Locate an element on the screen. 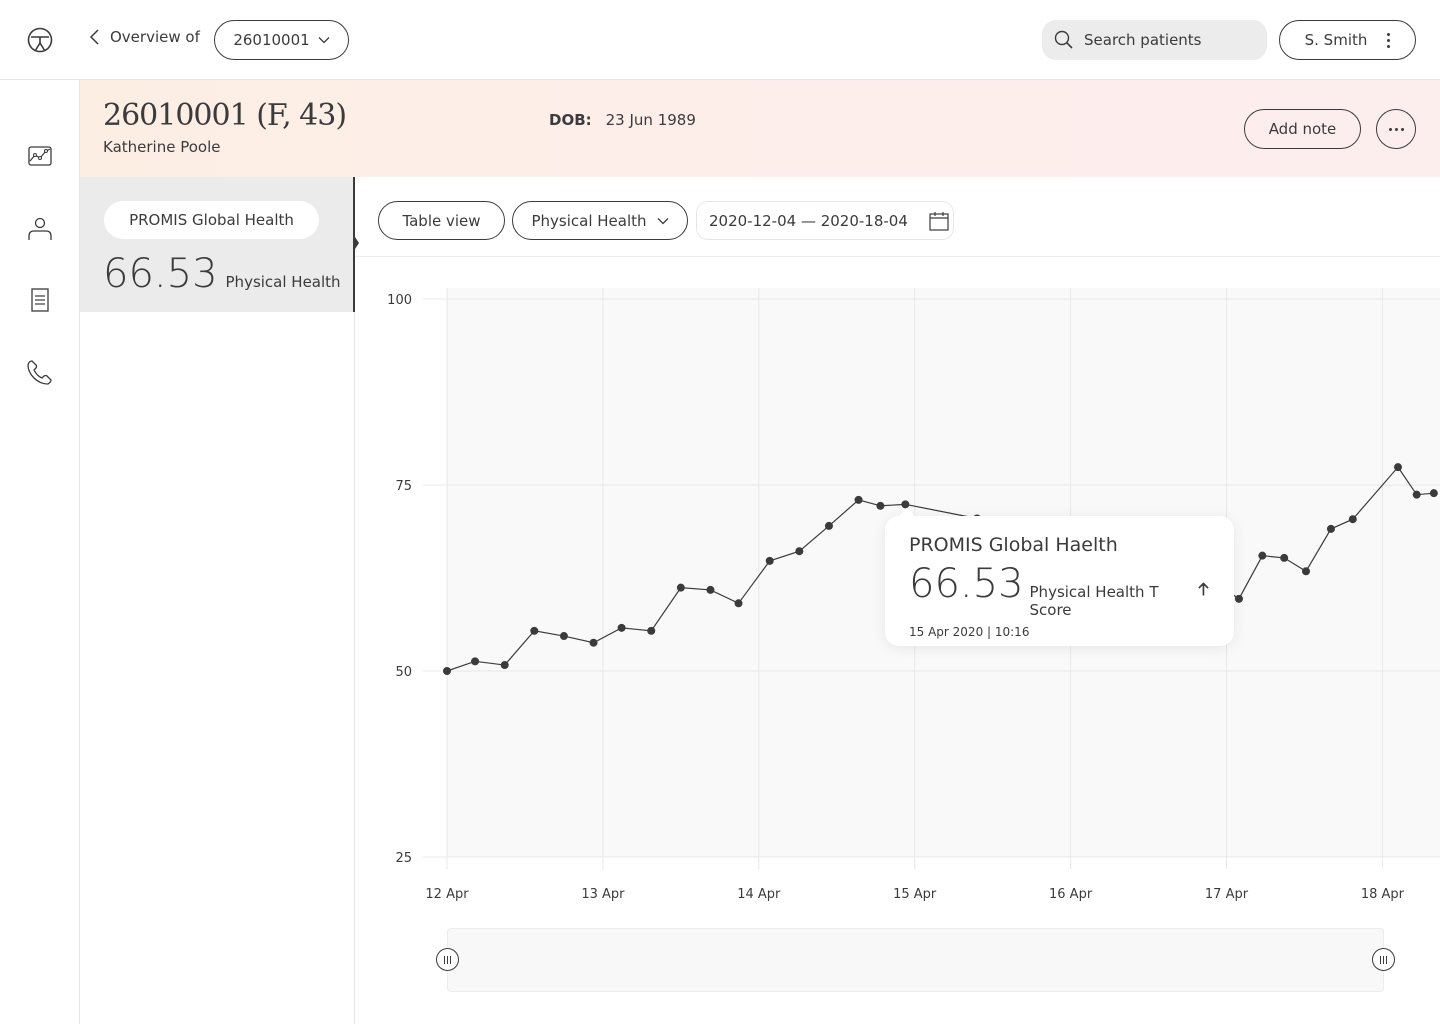 The height and width of the screenshot is (1024, 1440). questionnaire-tag: PROMIS Global Health is located at coordinates (211, 220).